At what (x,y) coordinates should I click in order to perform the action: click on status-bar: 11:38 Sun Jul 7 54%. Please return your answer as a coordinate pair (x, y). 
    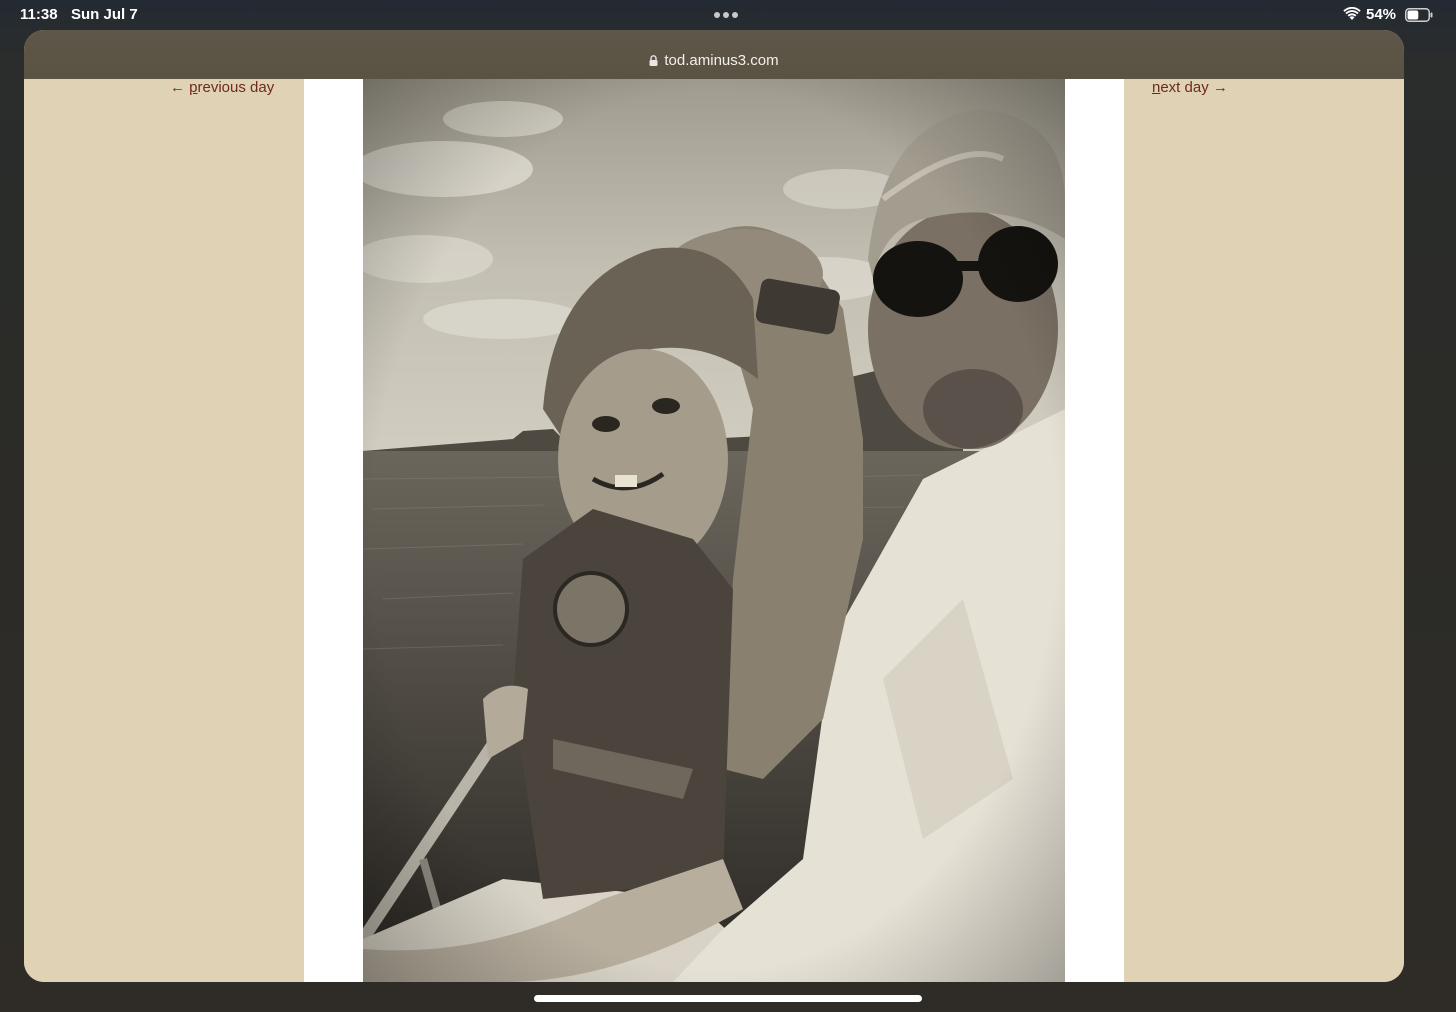
    Looking at the image, I should click on (728, 15).